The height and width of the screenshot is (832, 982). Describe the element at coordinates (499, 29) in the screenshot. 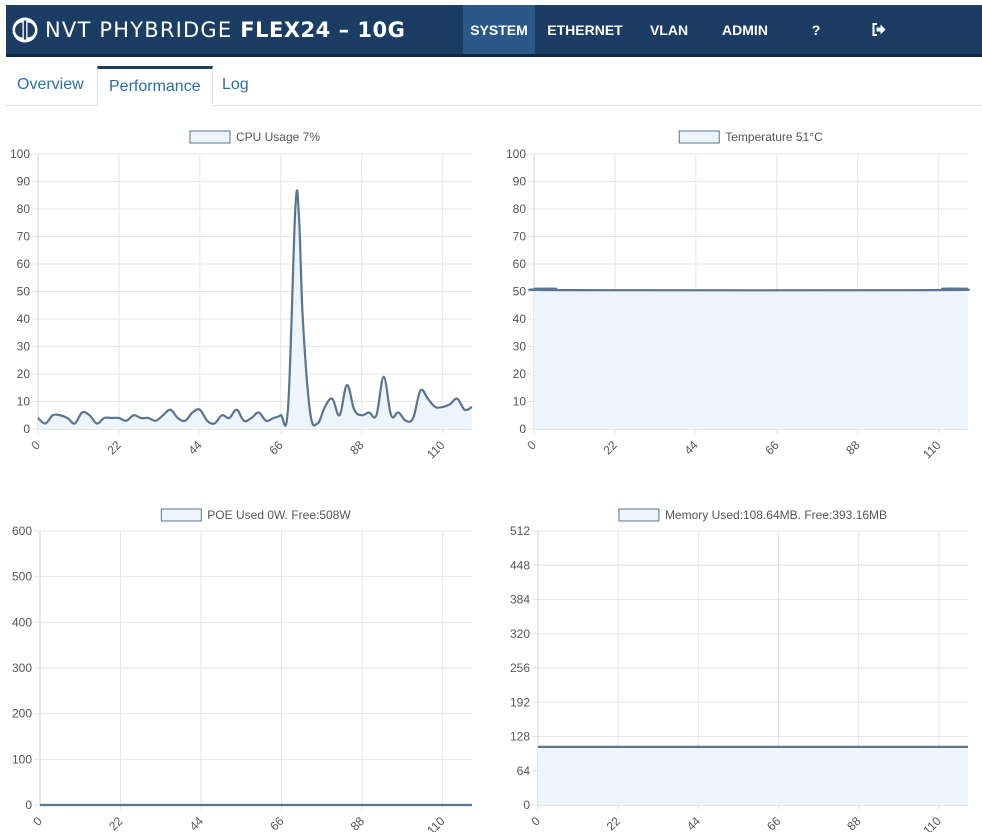

I see `nav-system: SYSTEM` at that location.